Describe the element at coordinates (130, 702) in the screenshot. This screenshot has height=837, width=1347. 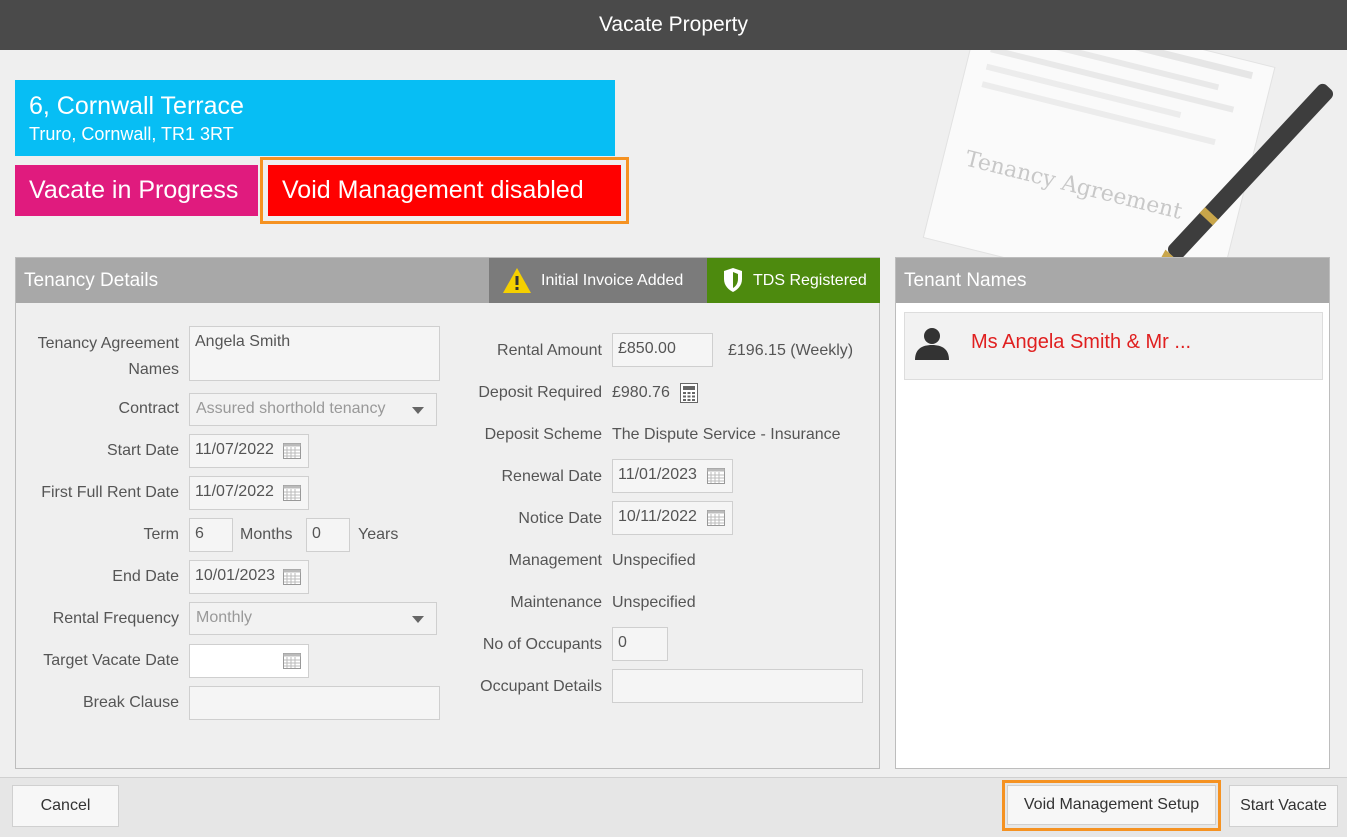
I see `break-clause-label: Break Clause` at that location.